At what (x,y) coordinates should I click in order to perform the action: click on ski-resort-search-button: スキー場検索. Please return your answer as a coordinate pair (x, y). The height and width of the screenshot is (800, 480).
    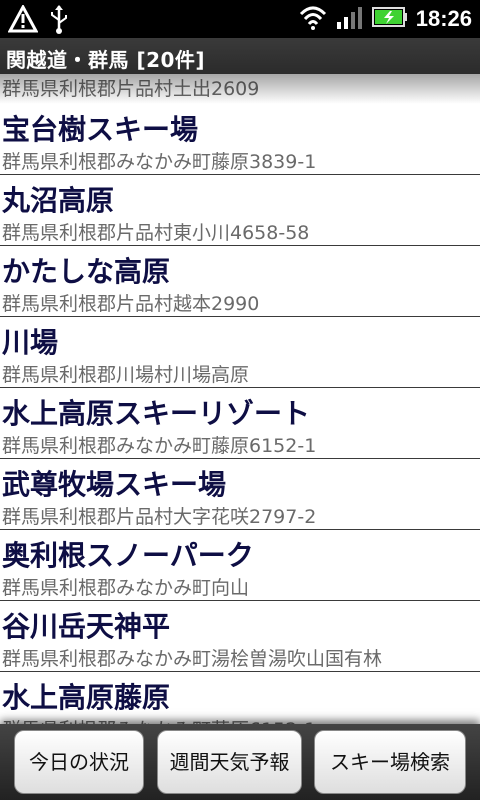
    Looking at the image, I should click on (390, 762).